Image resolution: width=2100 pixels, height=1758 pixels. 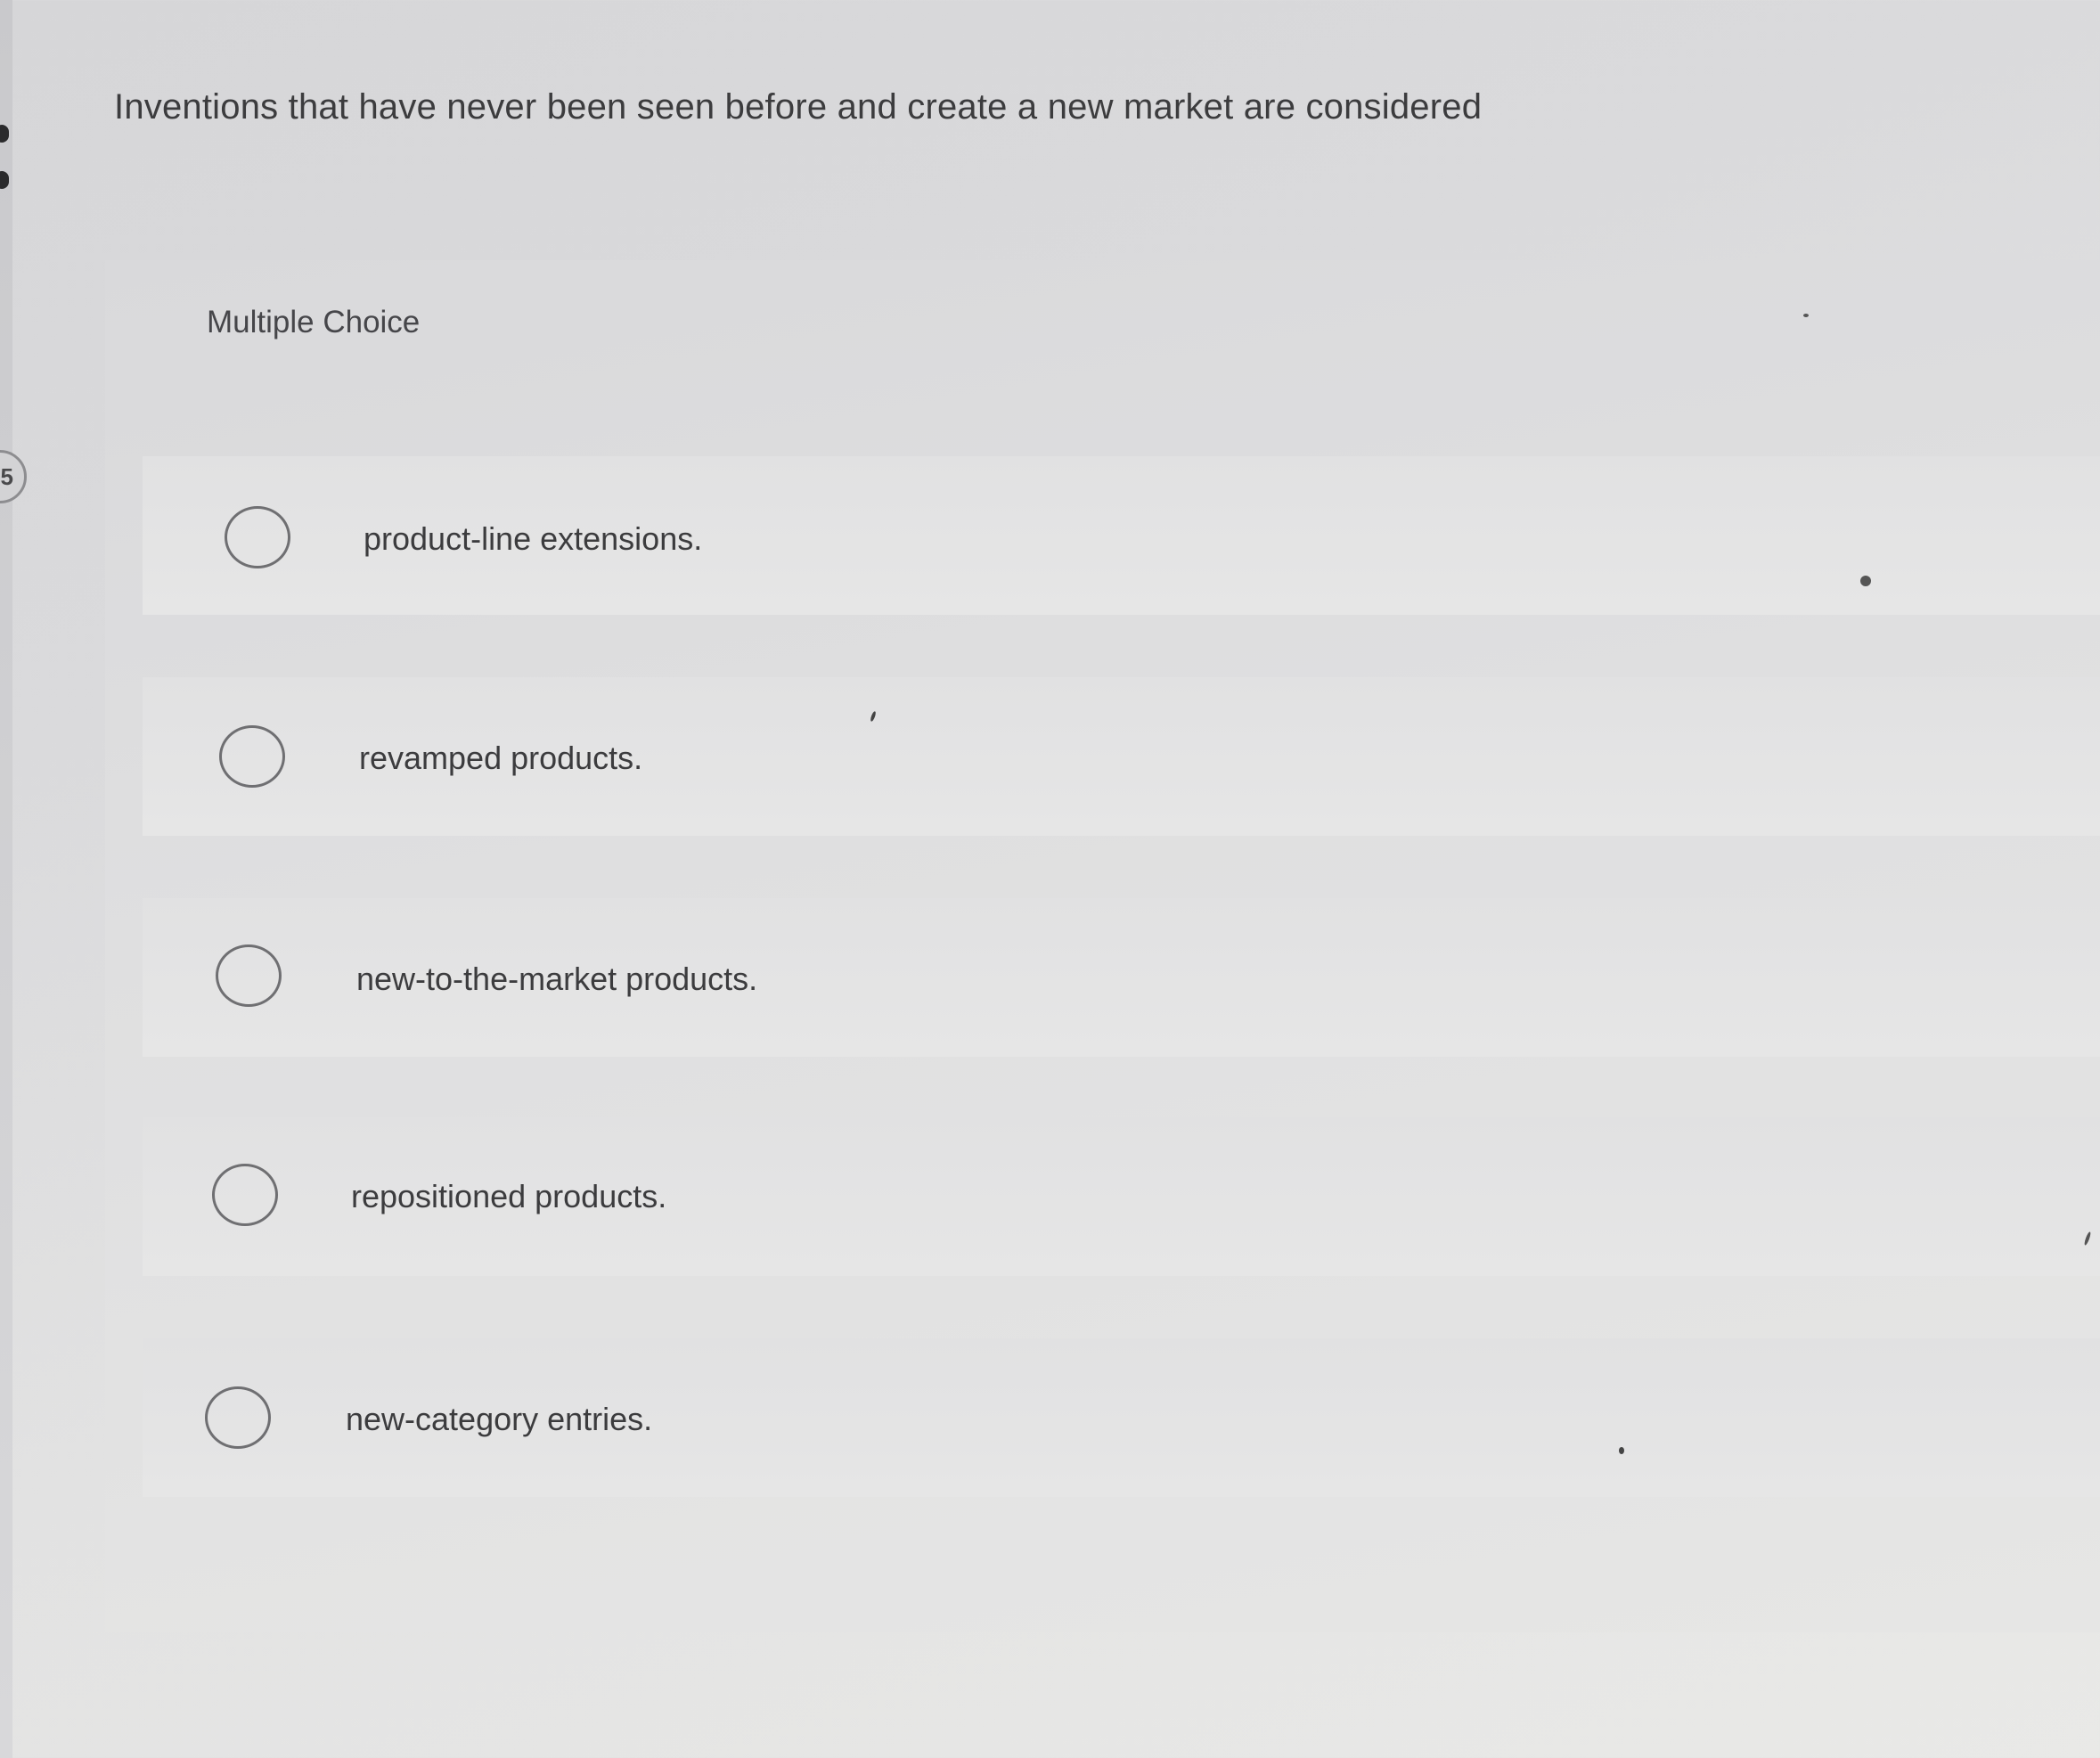 What do you see at coordinates (14, 477) in the screenshot?
I see `question-number-badge: 5` at bounding box center [14, 477].